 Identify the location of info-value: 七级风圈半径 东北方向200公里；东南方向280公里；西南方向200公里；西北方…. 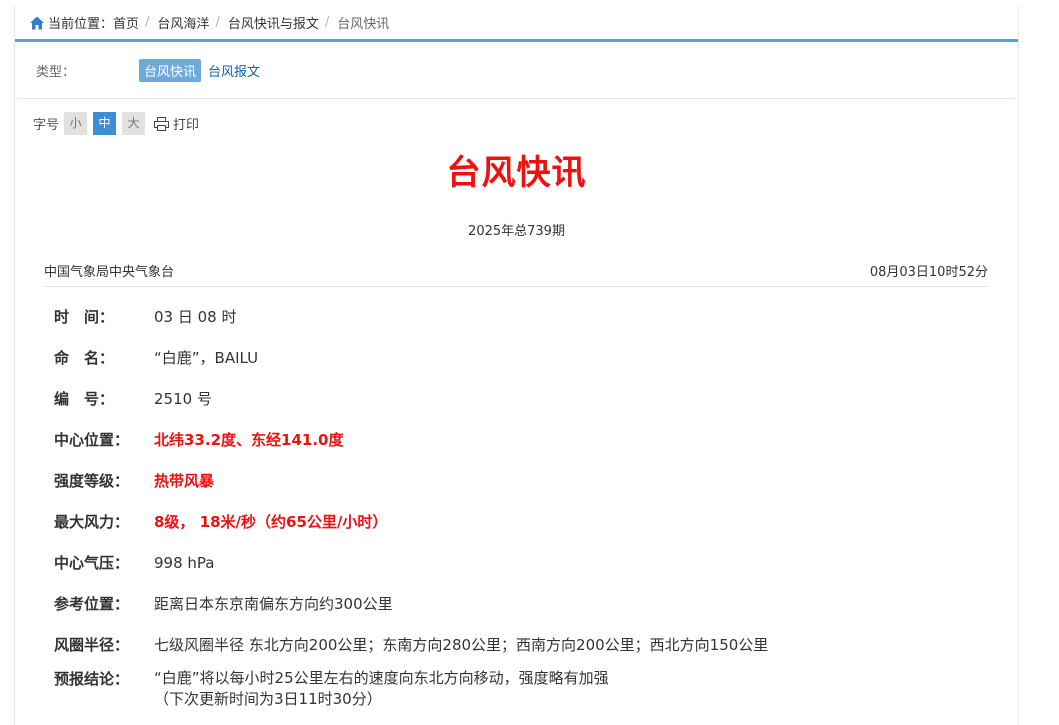
(461, 645).